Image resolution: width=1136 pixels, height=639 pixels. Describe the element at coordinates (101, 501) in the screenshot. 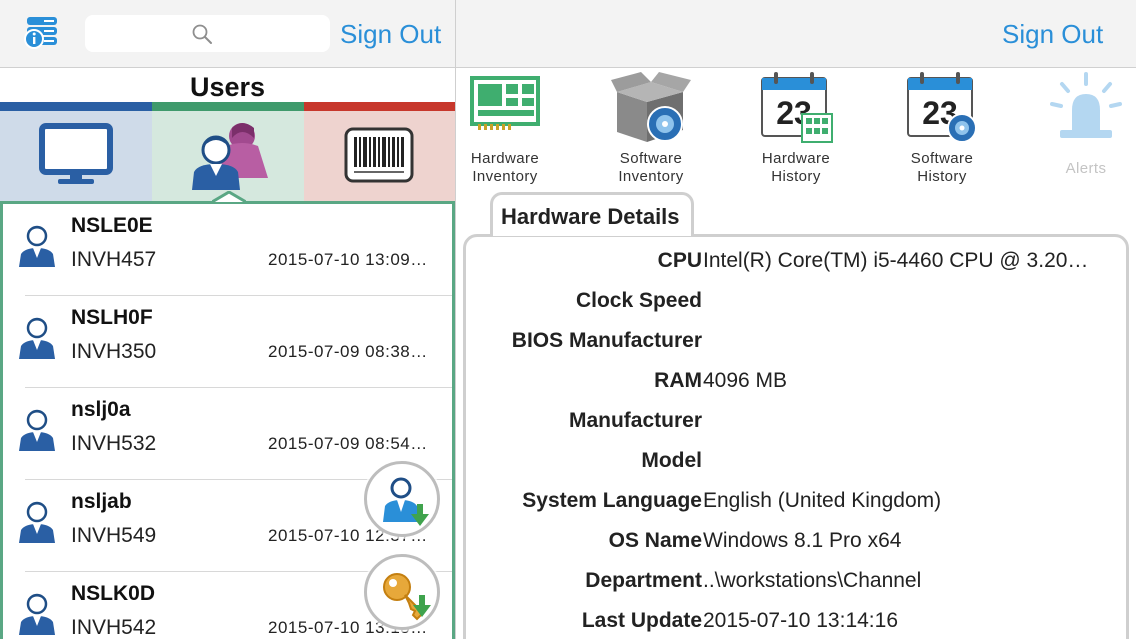

I see `user-name: nsljab` at that location.